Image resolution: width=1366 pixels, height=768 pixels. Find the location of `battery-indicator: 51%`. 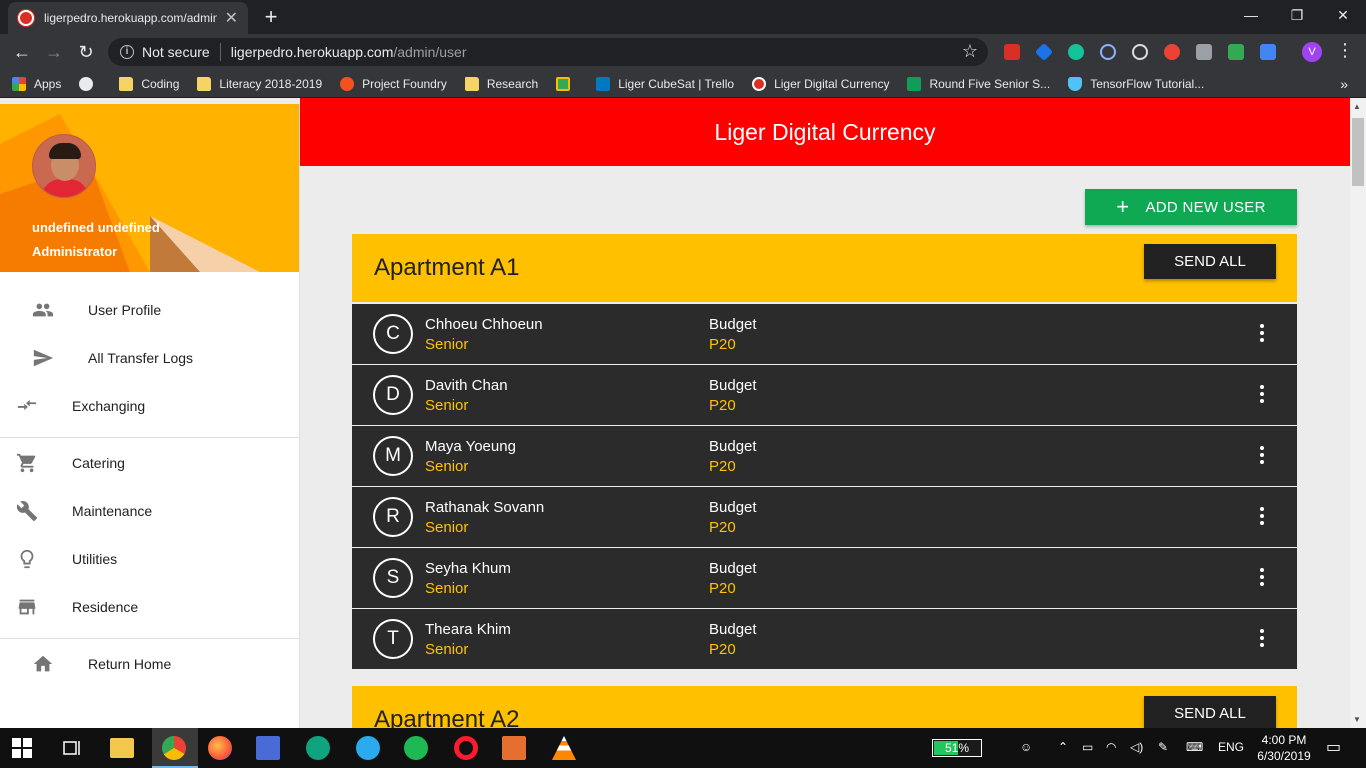

battery-indicator: 51% is located at coordinates (957, 748).